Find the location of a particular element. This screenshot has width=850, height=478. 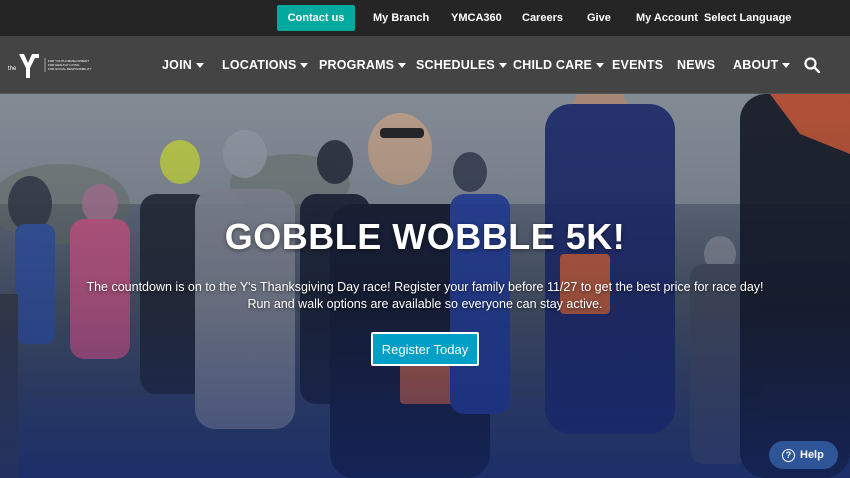

nav-news-label: NEWS is located at coordinates (696, 65).